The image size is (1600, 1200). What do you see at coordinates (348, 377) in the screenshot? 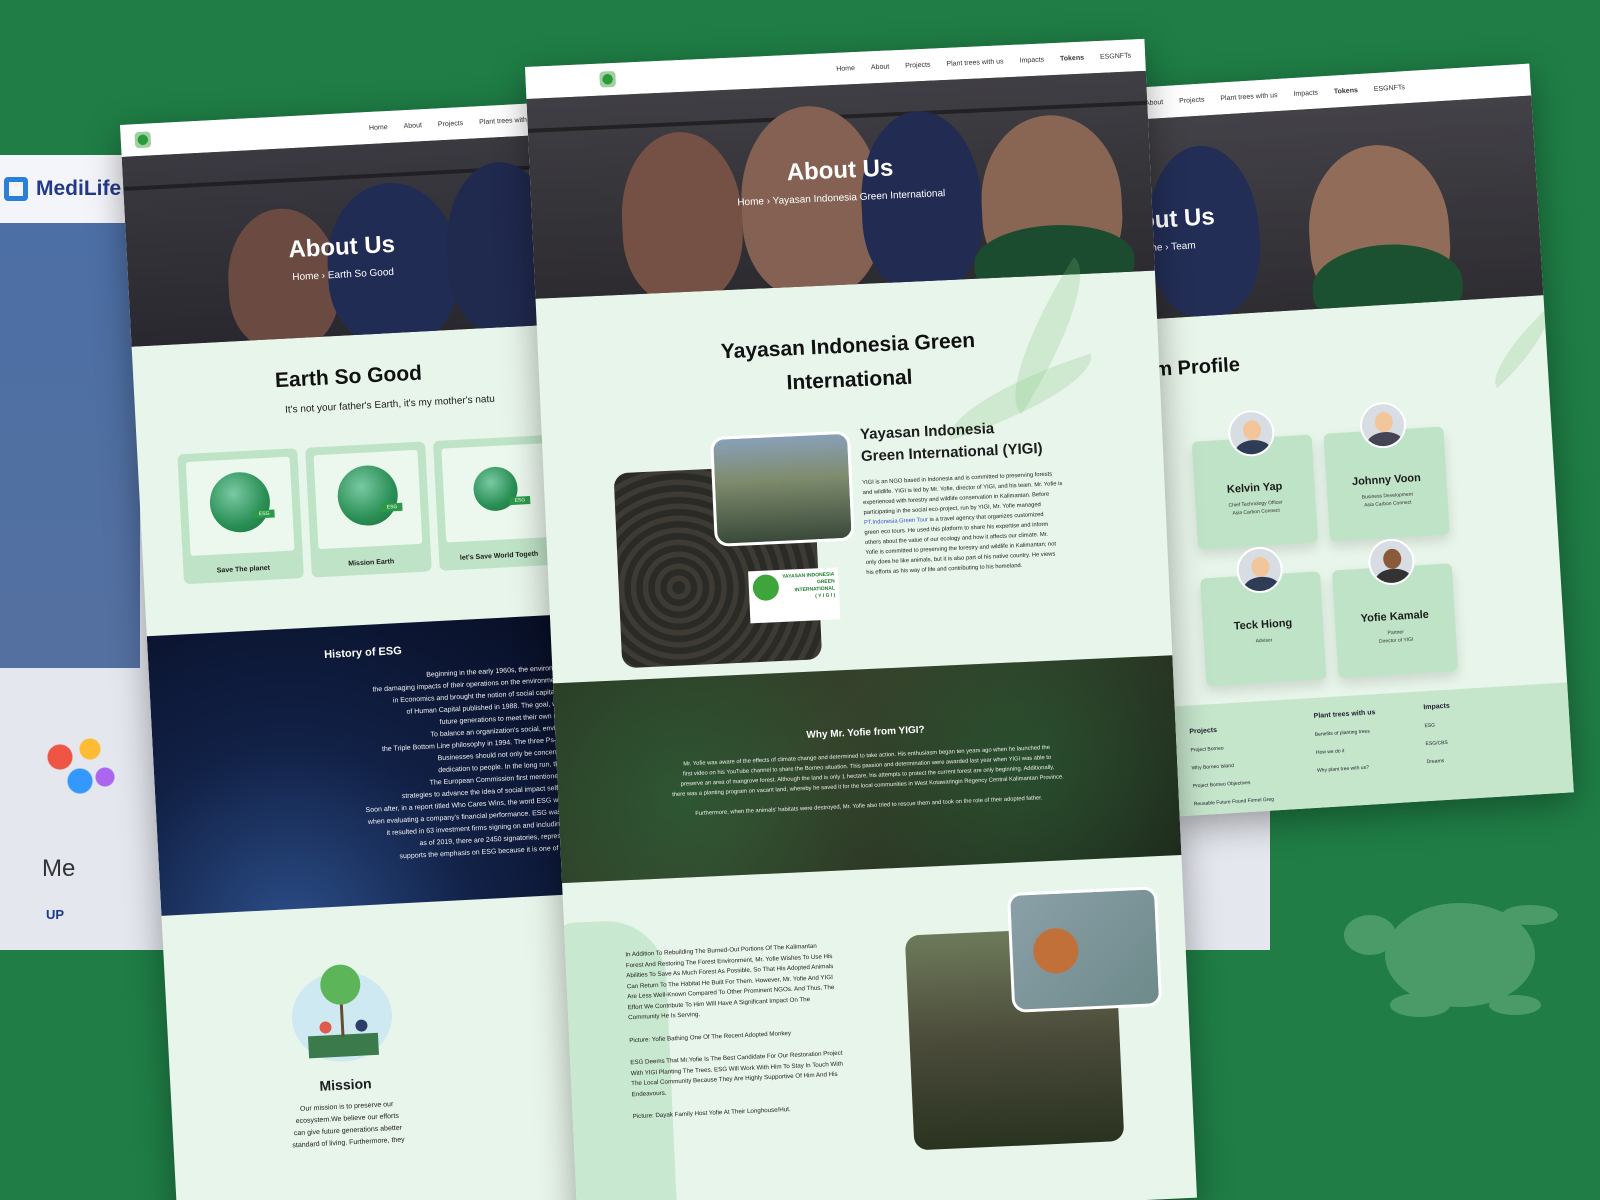
I see `section-title: Earth So Good` at bounding box center [348, 377].